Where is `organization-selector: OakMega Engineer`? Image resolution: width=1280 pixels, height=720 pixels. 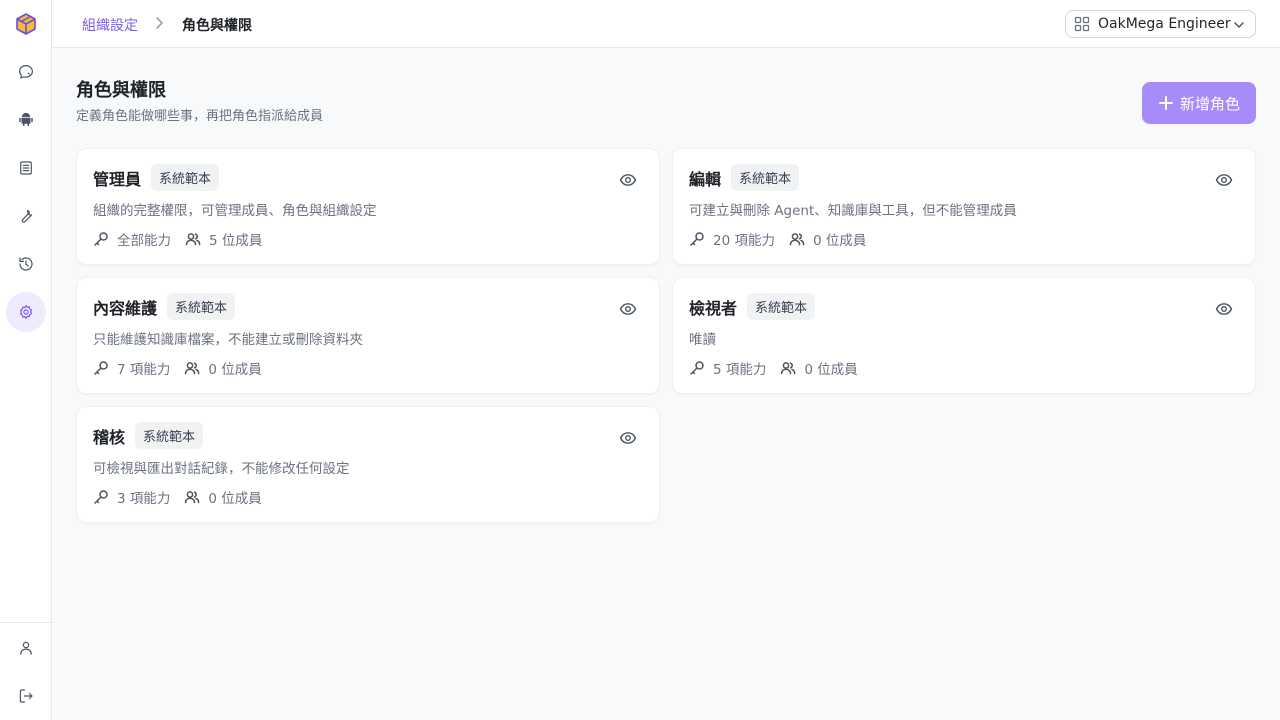
organization-selector: OakMega Engineer is located at coordinates (1160, 24).